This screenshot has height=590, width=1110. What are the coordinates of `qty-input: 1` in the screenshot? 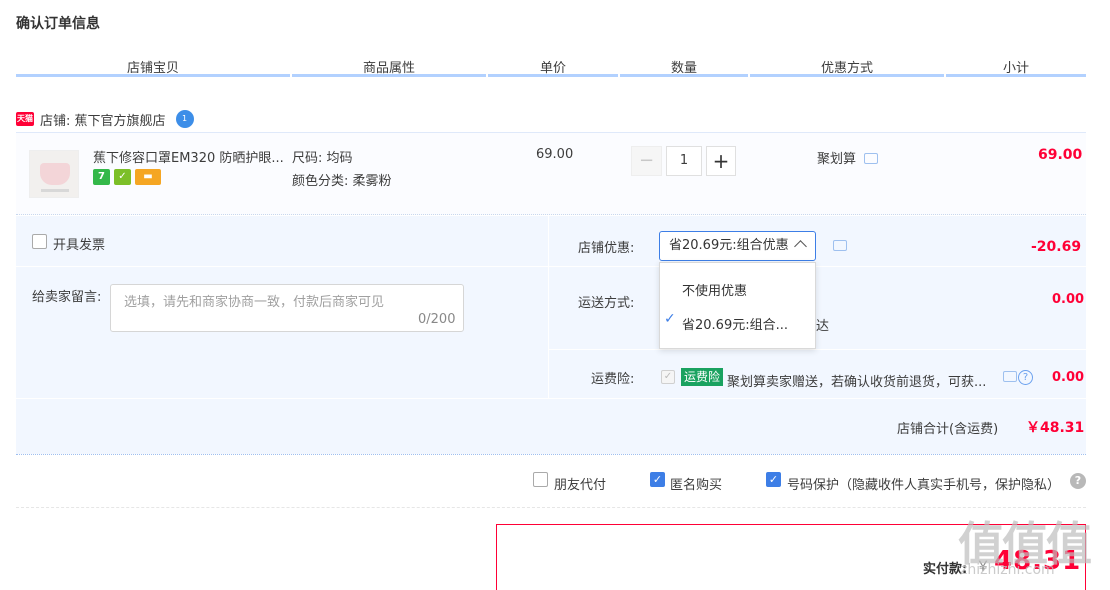 It's located at (684, 161).